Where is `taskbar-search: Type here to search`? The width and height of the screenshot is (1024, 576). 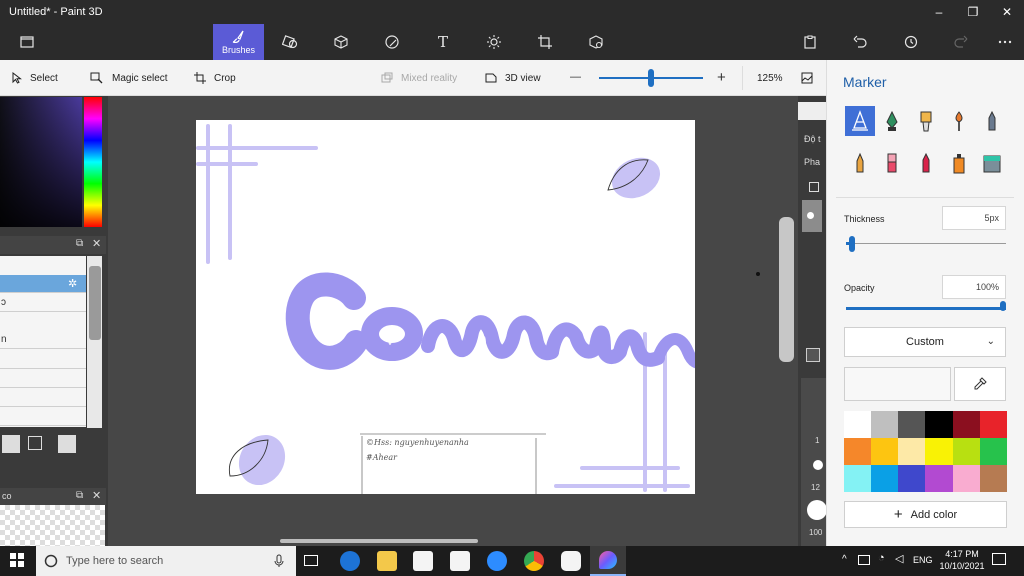
taskbar-search: Type here to search is located at coordinates (166, 561).